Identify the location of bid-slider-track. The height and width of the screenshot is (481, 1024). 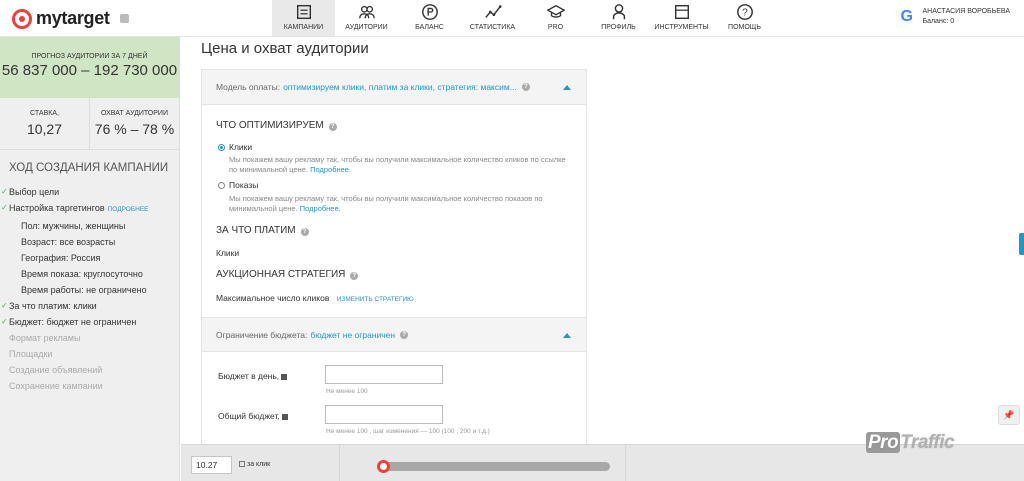
(495, 466).